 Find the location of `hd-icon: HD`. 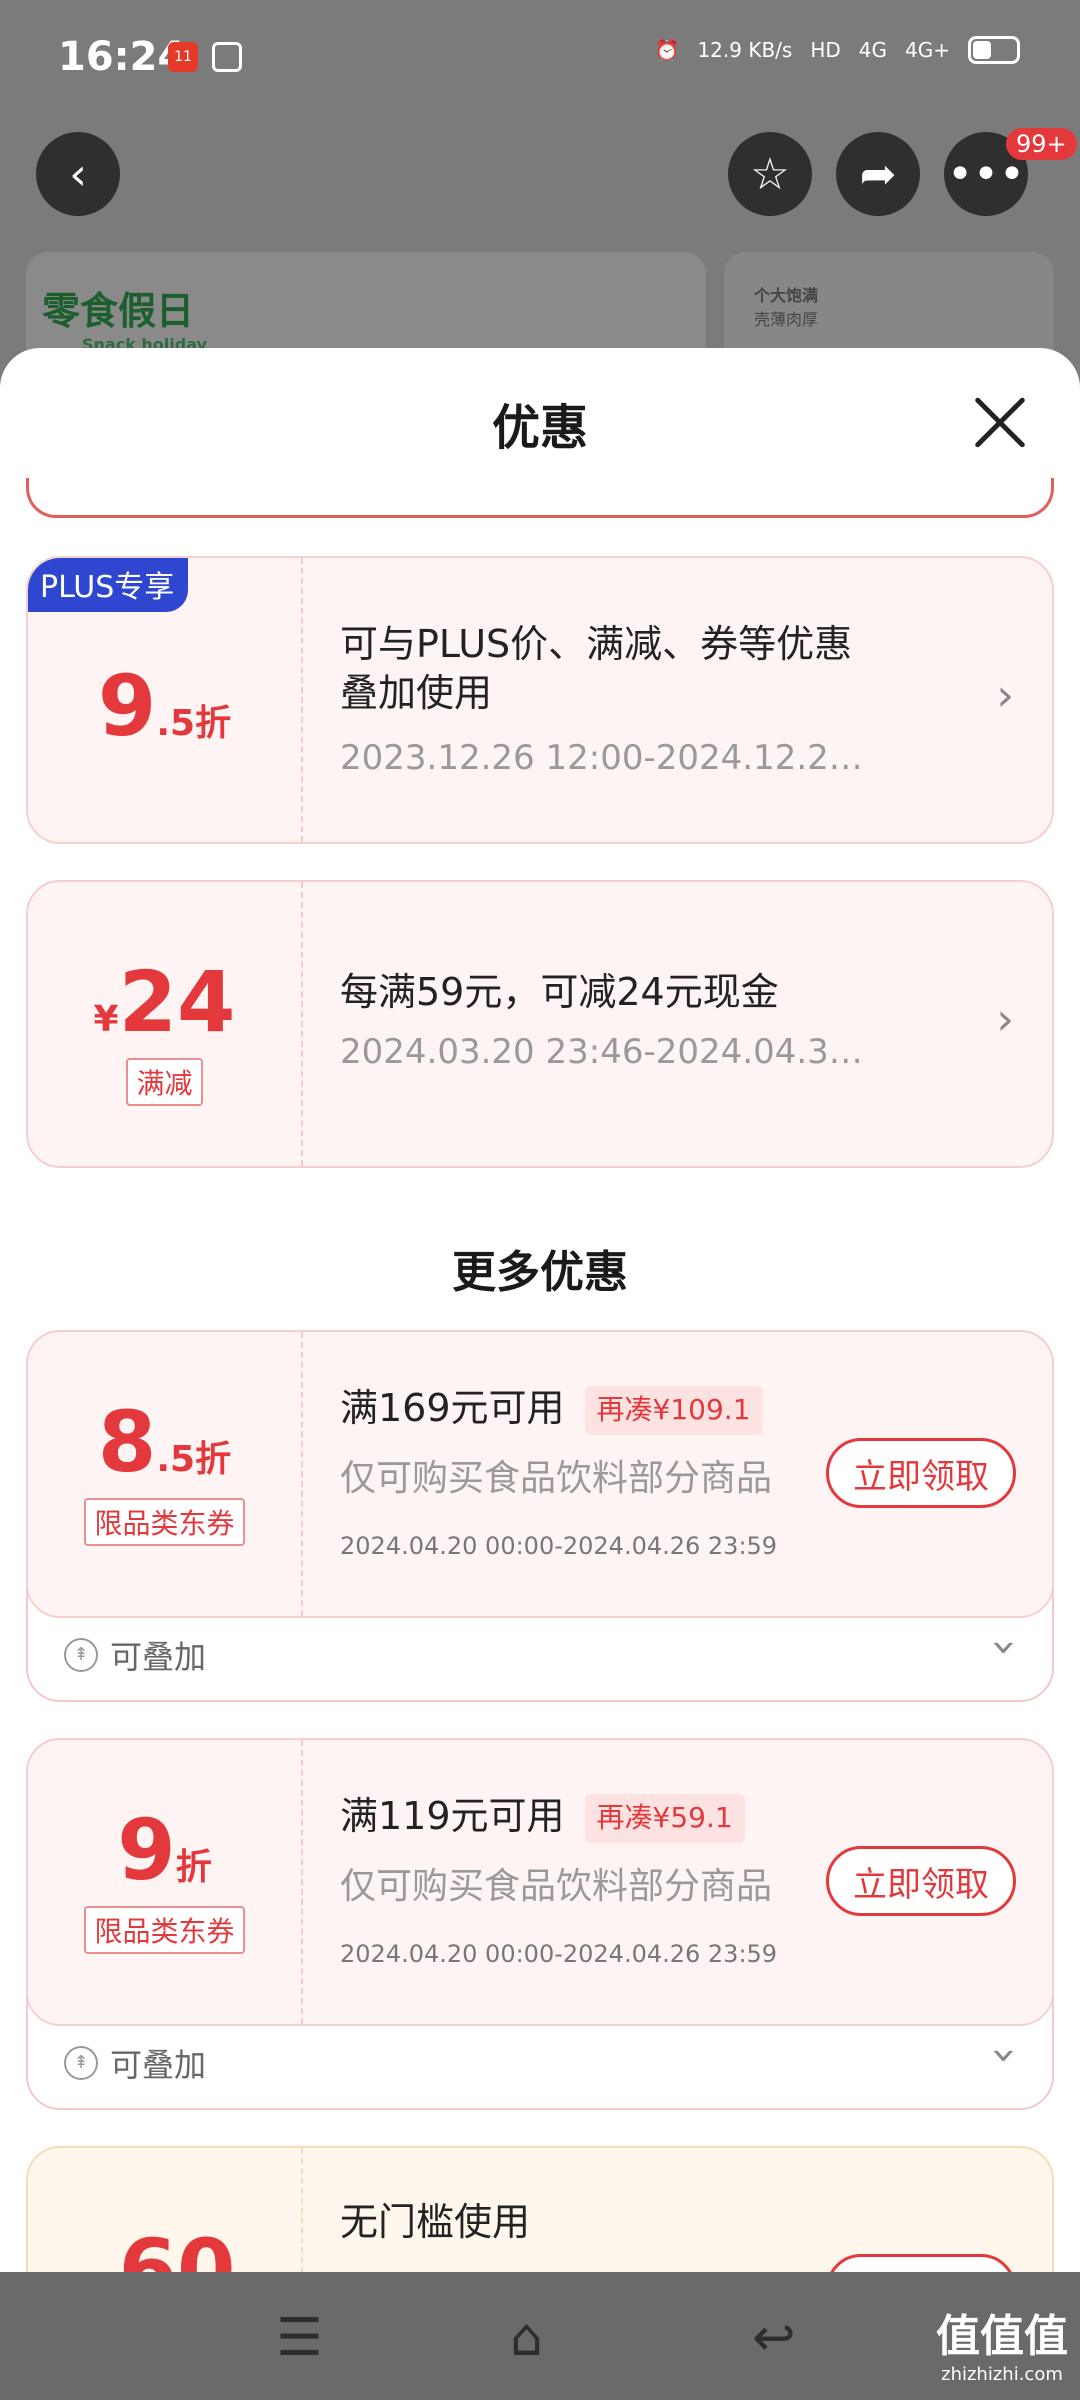

hd-icon: HD is located at coordinates (825, 50).